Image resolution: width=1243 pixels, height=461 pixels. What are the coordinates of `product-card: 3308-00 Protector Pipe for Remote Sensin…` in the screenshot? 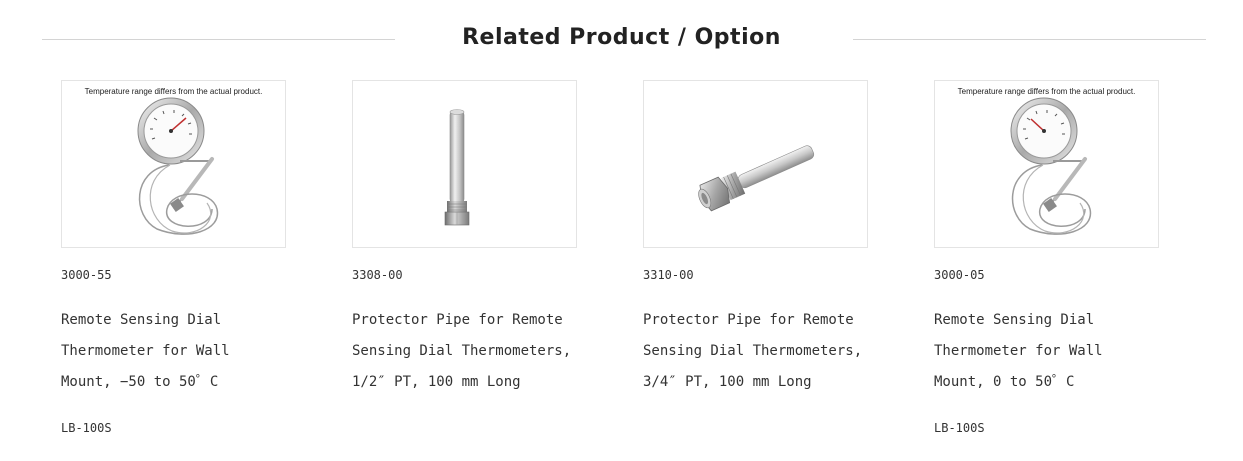 It's located at (465, 265).